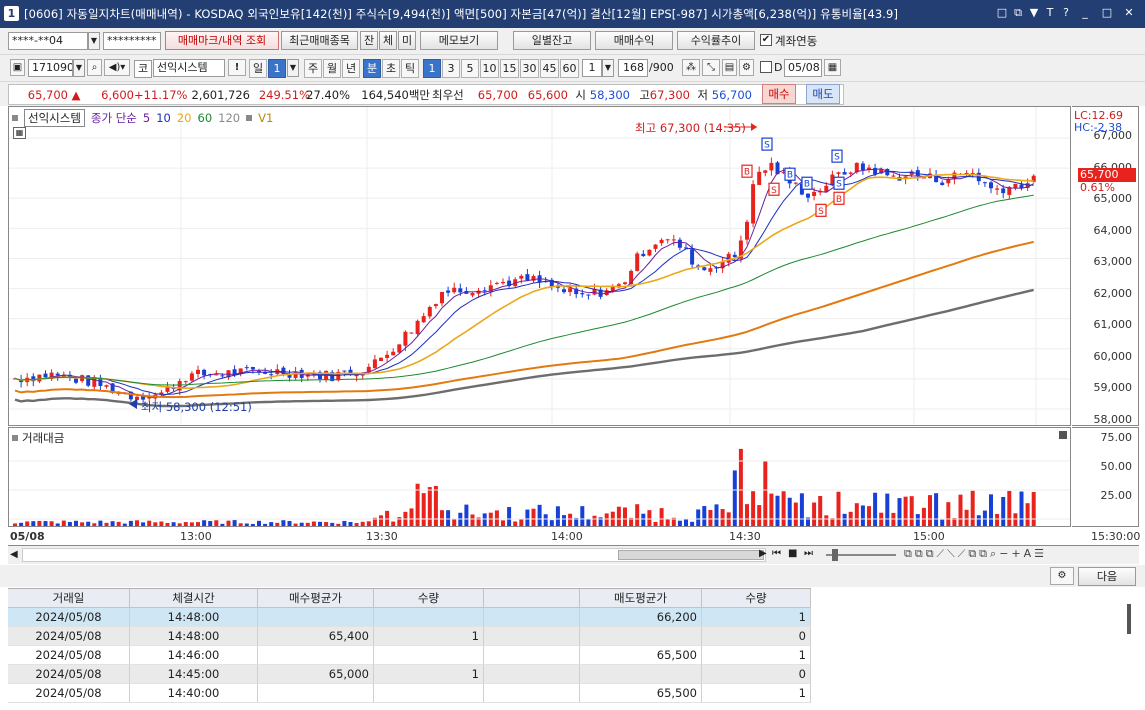 The width and height of the screenshot is (1145, 710). What do you see at coordinates (1129, 13) in the screenshot?
I see `close-button: ✕` at bounding box center [1129, 13].